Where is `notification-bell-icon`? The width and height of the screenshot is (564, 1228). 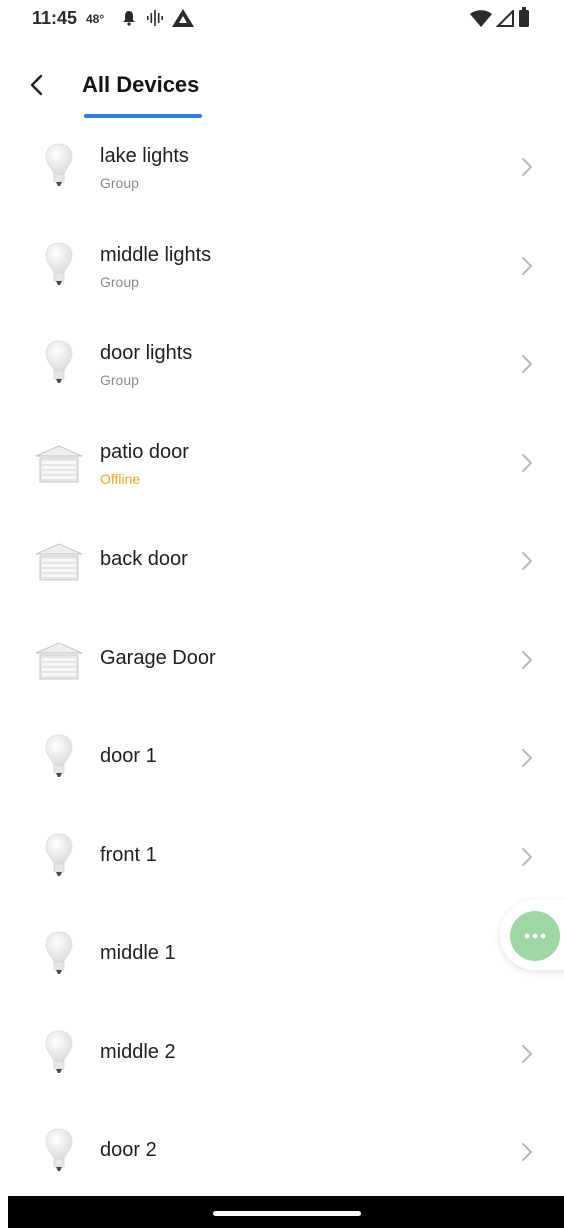 notification-bell-icon is located at coordinates (129, 18).